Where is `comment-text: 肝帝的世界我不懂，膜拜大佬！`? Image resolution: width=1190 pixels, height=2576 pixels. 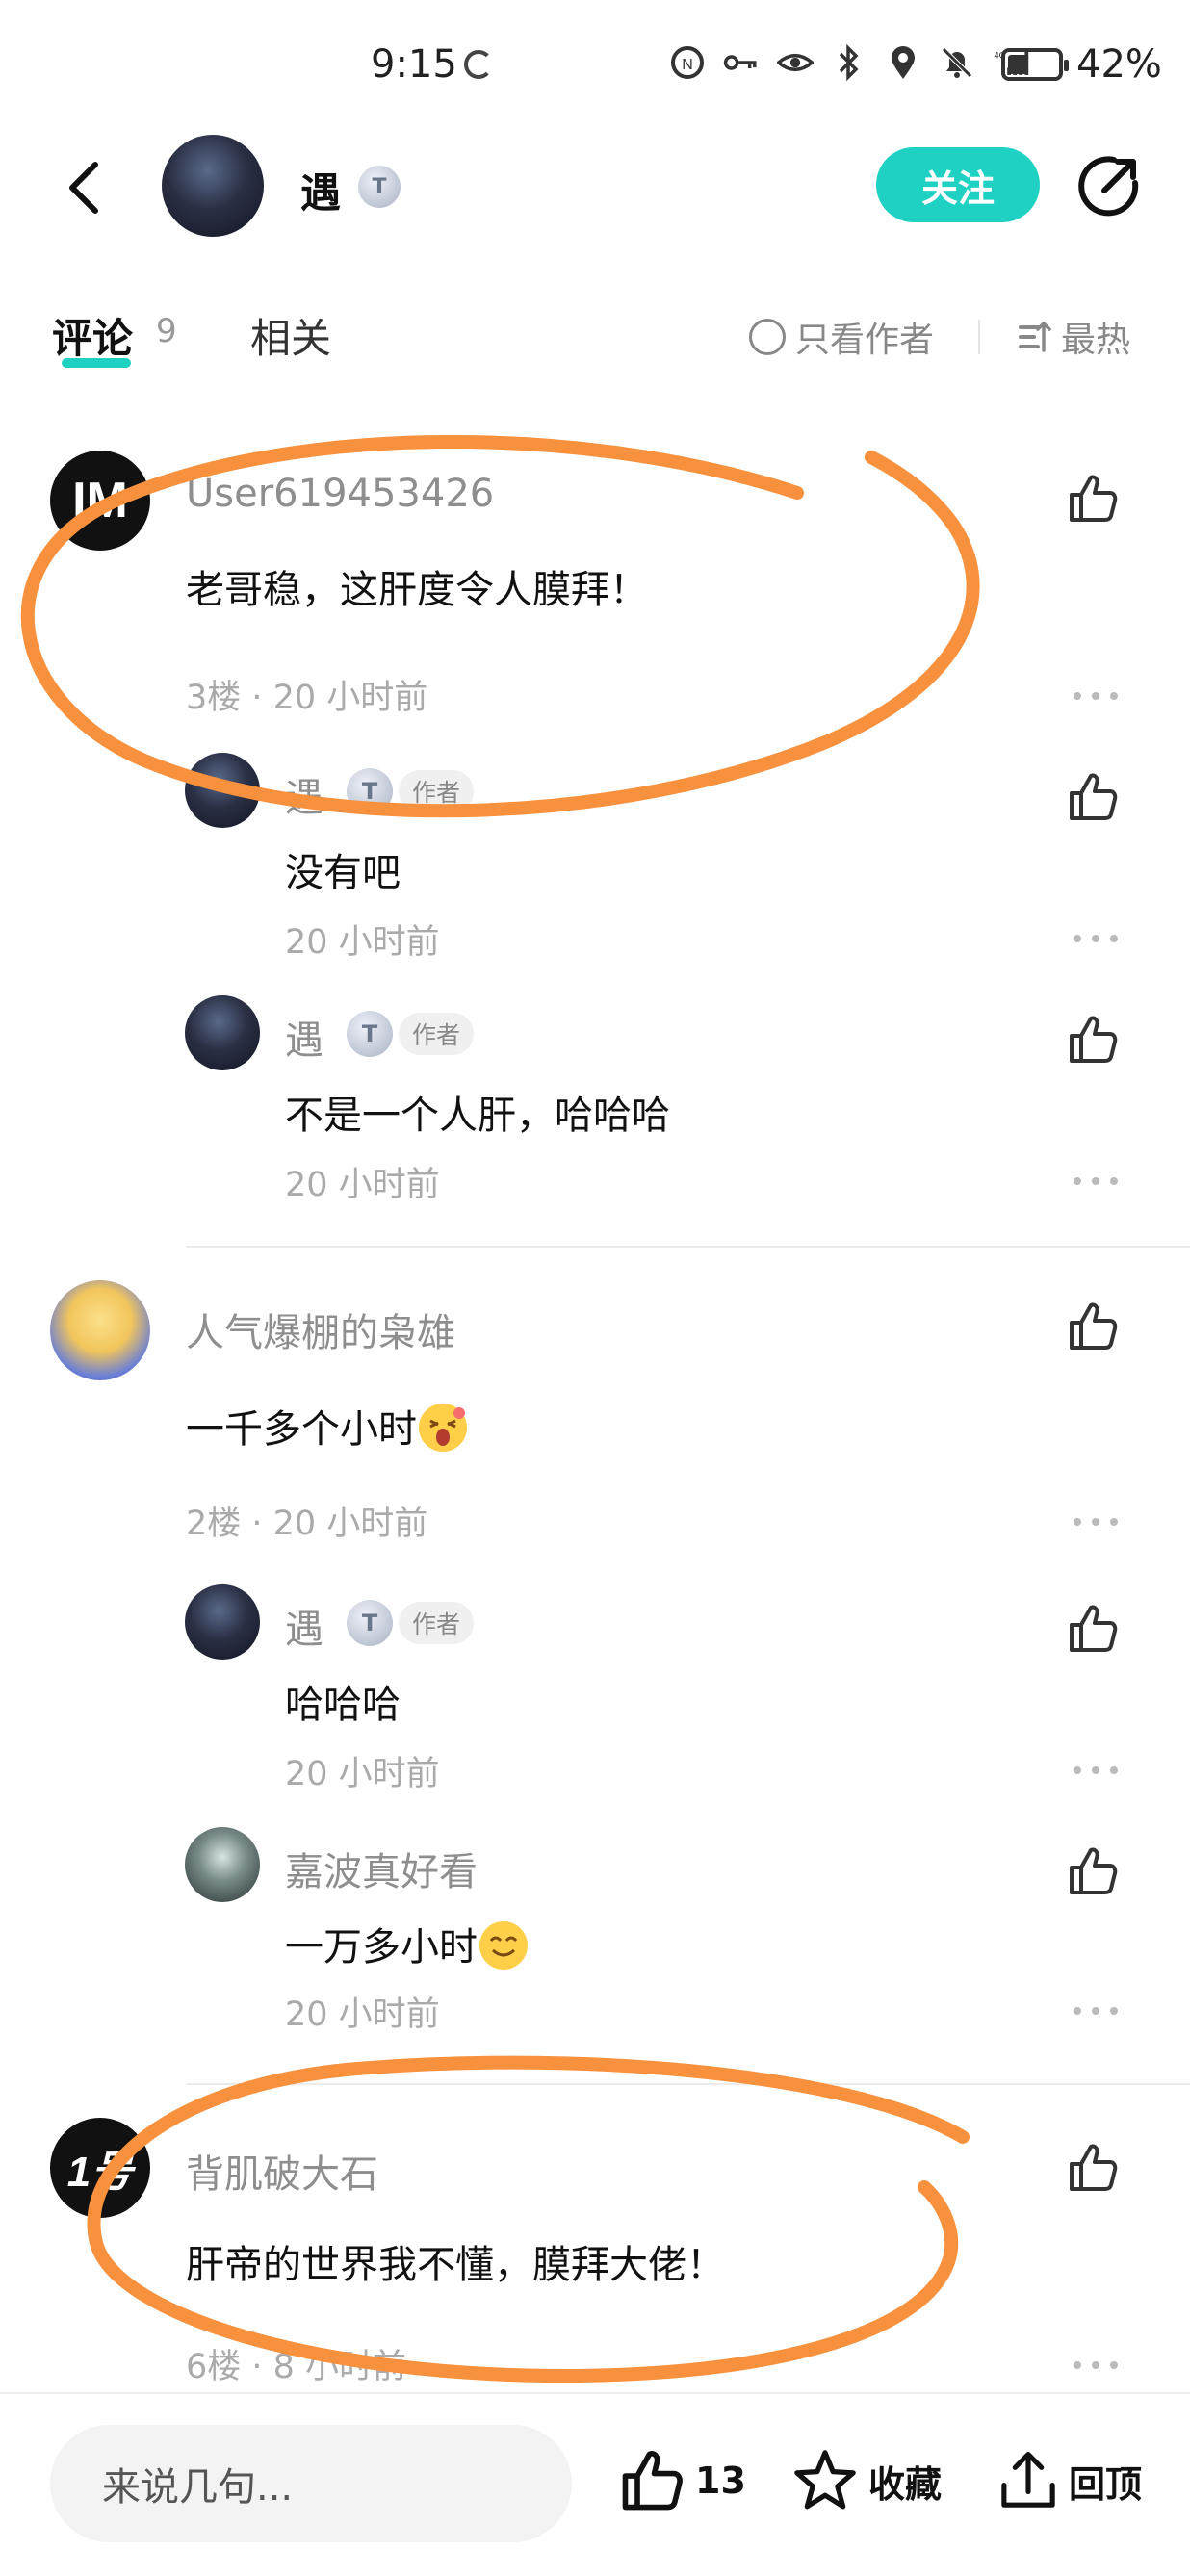 comment-text: 肝帝的世界我不懂，膜拜大佬！ is located at coordinates (456, 2265).